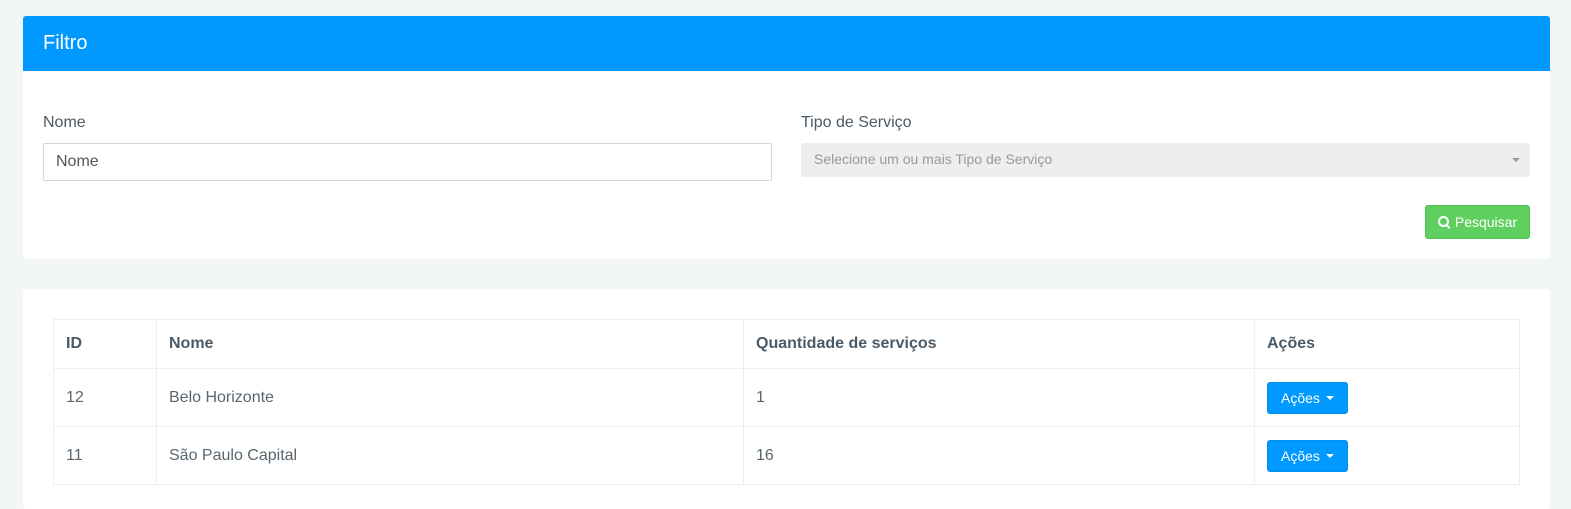  I want to click on table-row: 12 Belo Horizonte 1 Ações, so click(786, 397).